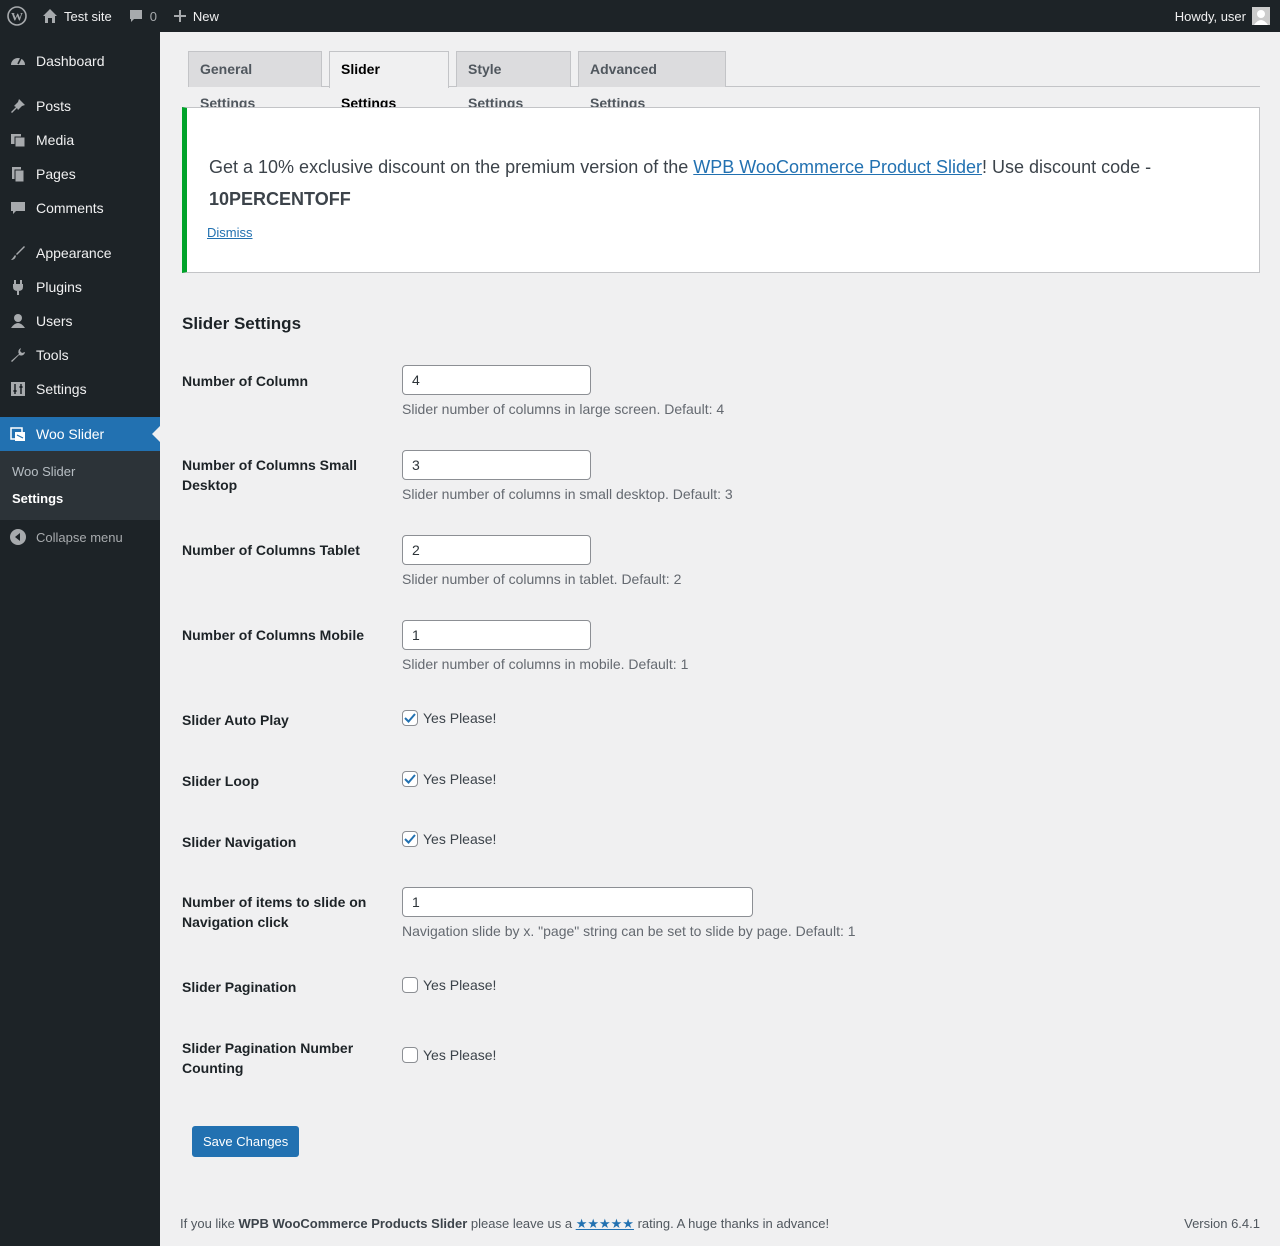  I want to click on notice-plugin-link: WPB WooCommerce Product Slider, so click(837, 167).